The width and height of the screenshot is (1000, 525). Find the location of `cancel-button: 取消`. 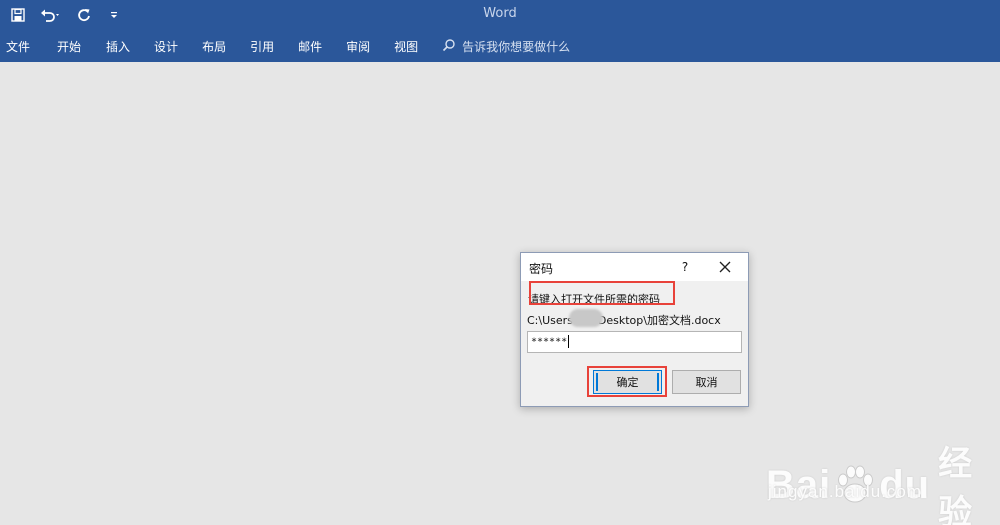

cancel-button: 取消 is located at coordinates (706, 382).